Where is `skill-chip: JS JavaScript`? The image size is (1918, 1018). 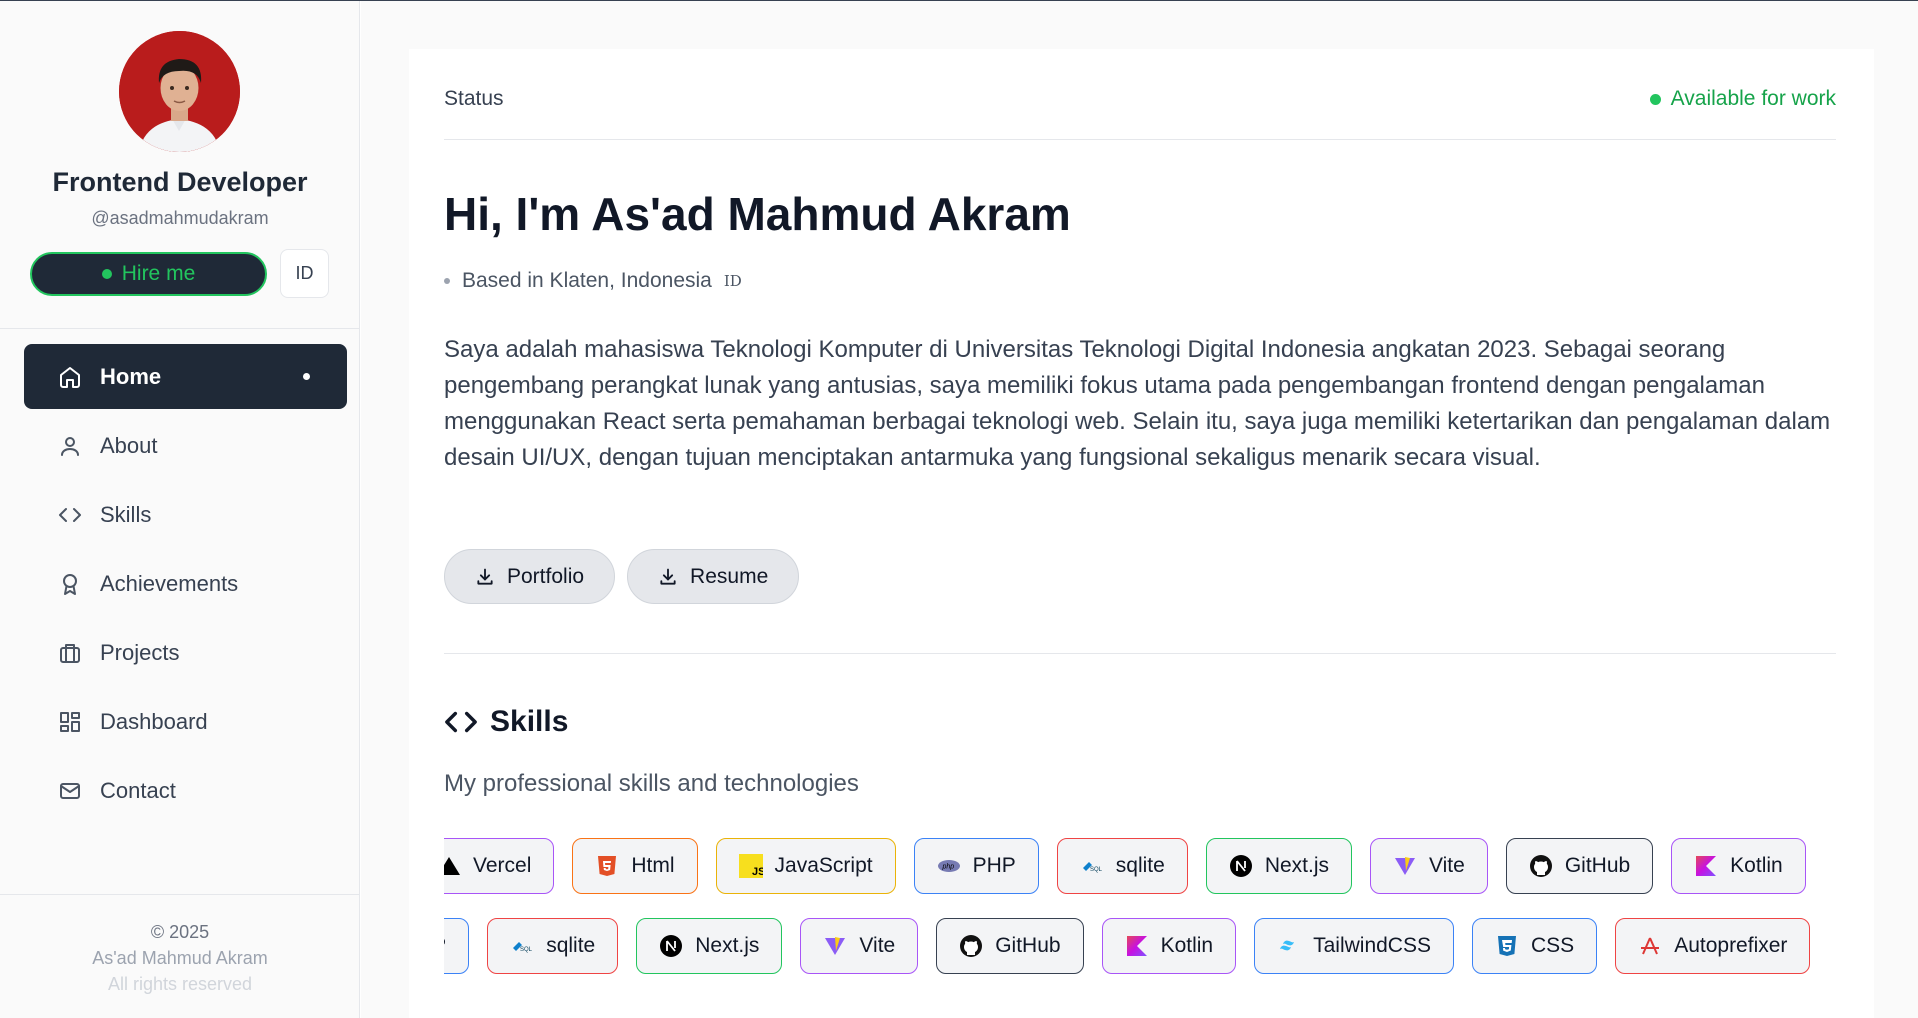 skill-chip: JS JavaScript is located at coordinates (805, 866).